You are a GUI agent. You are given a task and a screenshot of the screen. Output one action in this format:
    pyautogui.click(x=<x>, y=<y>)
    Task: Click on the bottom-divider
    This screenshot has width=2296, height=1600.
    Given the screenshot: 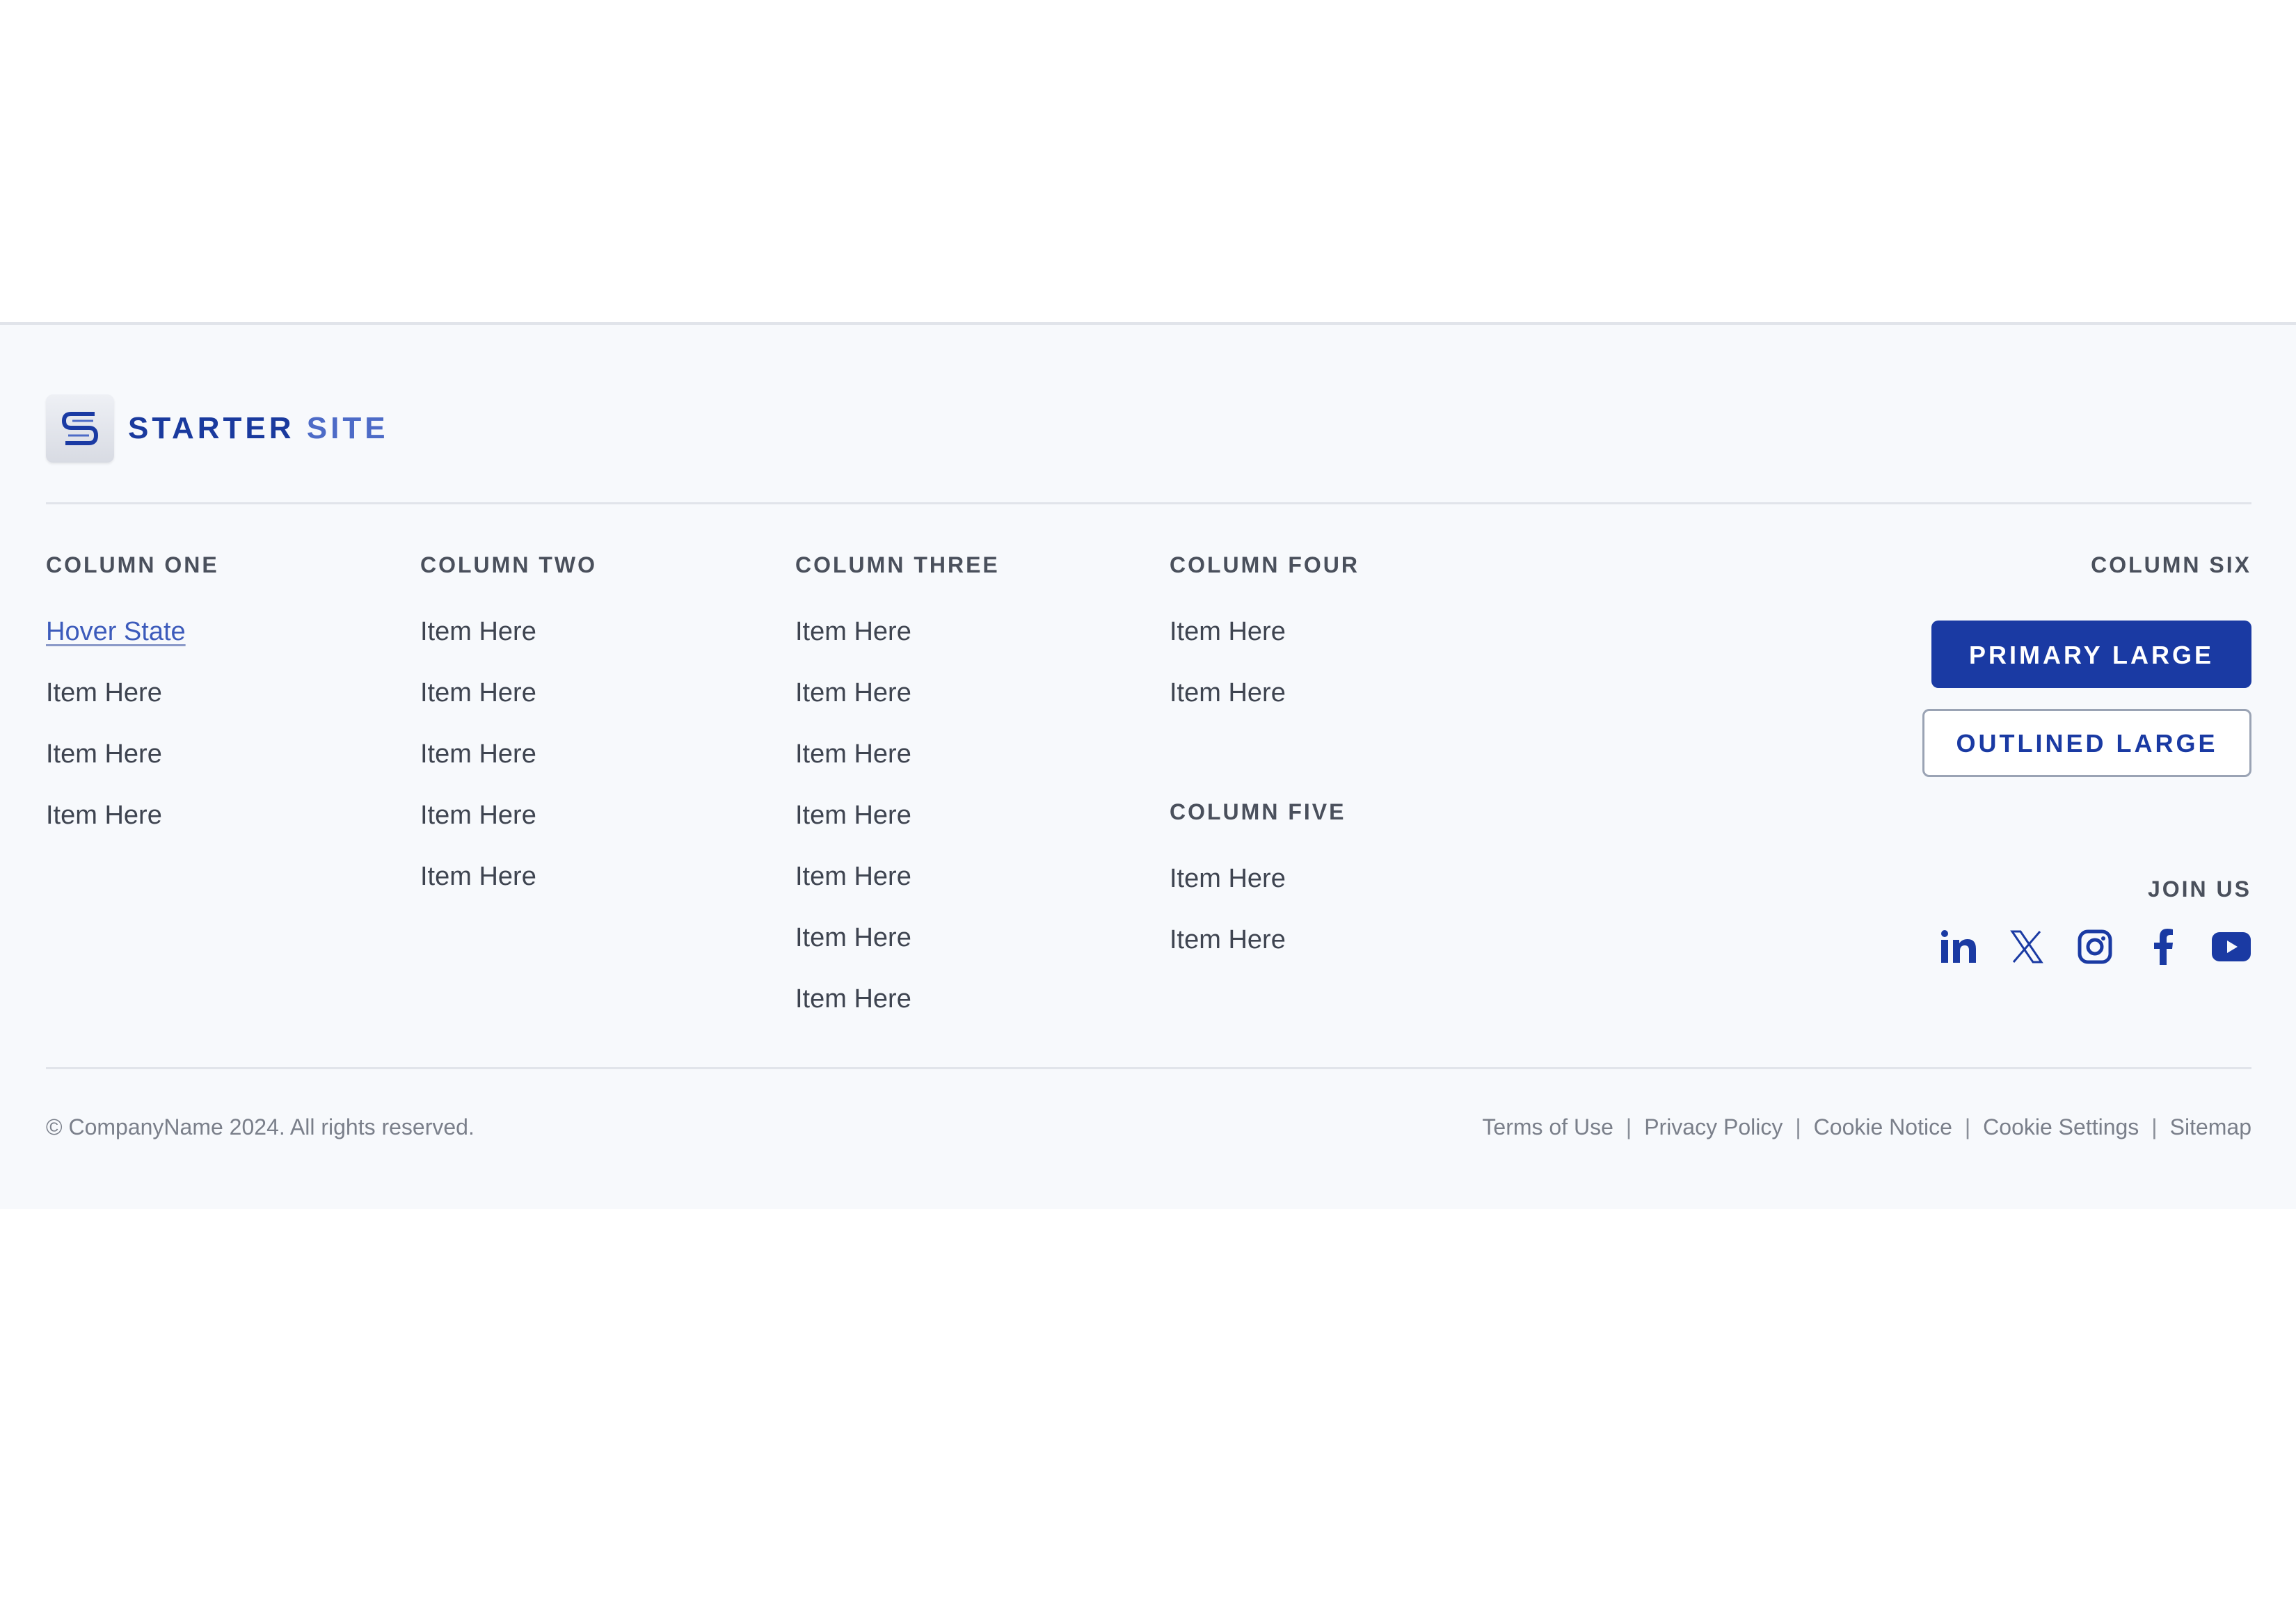 What is the action you would take?
    pyautogui.click(x=1148, y=1068)
    